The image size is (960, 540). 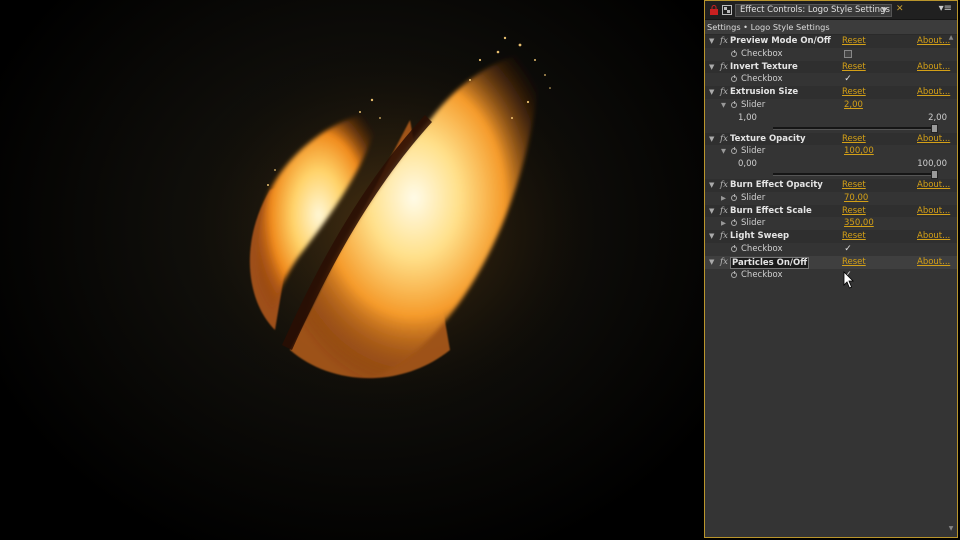 I want to click on scroll-down-icon: ▼, so click(x=951, y=528).